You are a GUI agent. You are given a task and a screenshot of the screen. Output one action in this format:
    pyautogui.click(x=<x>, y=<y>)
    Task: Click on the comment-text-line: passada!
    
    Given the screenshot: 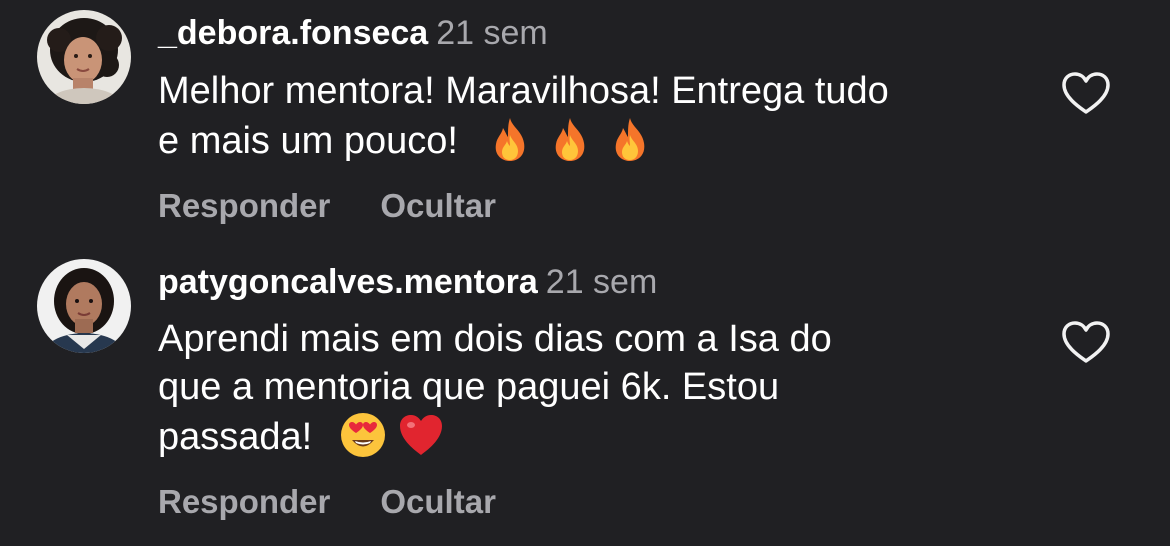 What is the action you would take?
    pyautogui.click(x=235, y=437)
    